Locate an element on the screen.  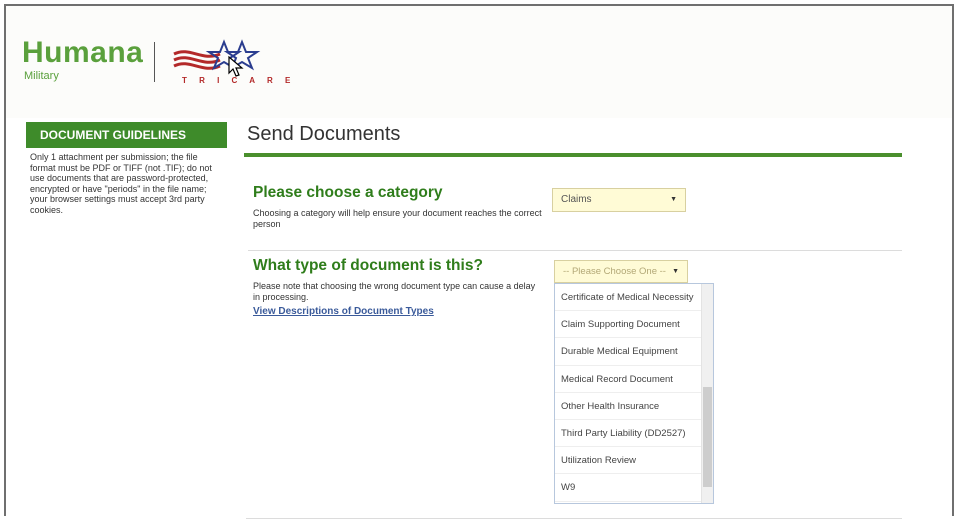
category-selected-value: Claims is located at coordinates (576, 199).